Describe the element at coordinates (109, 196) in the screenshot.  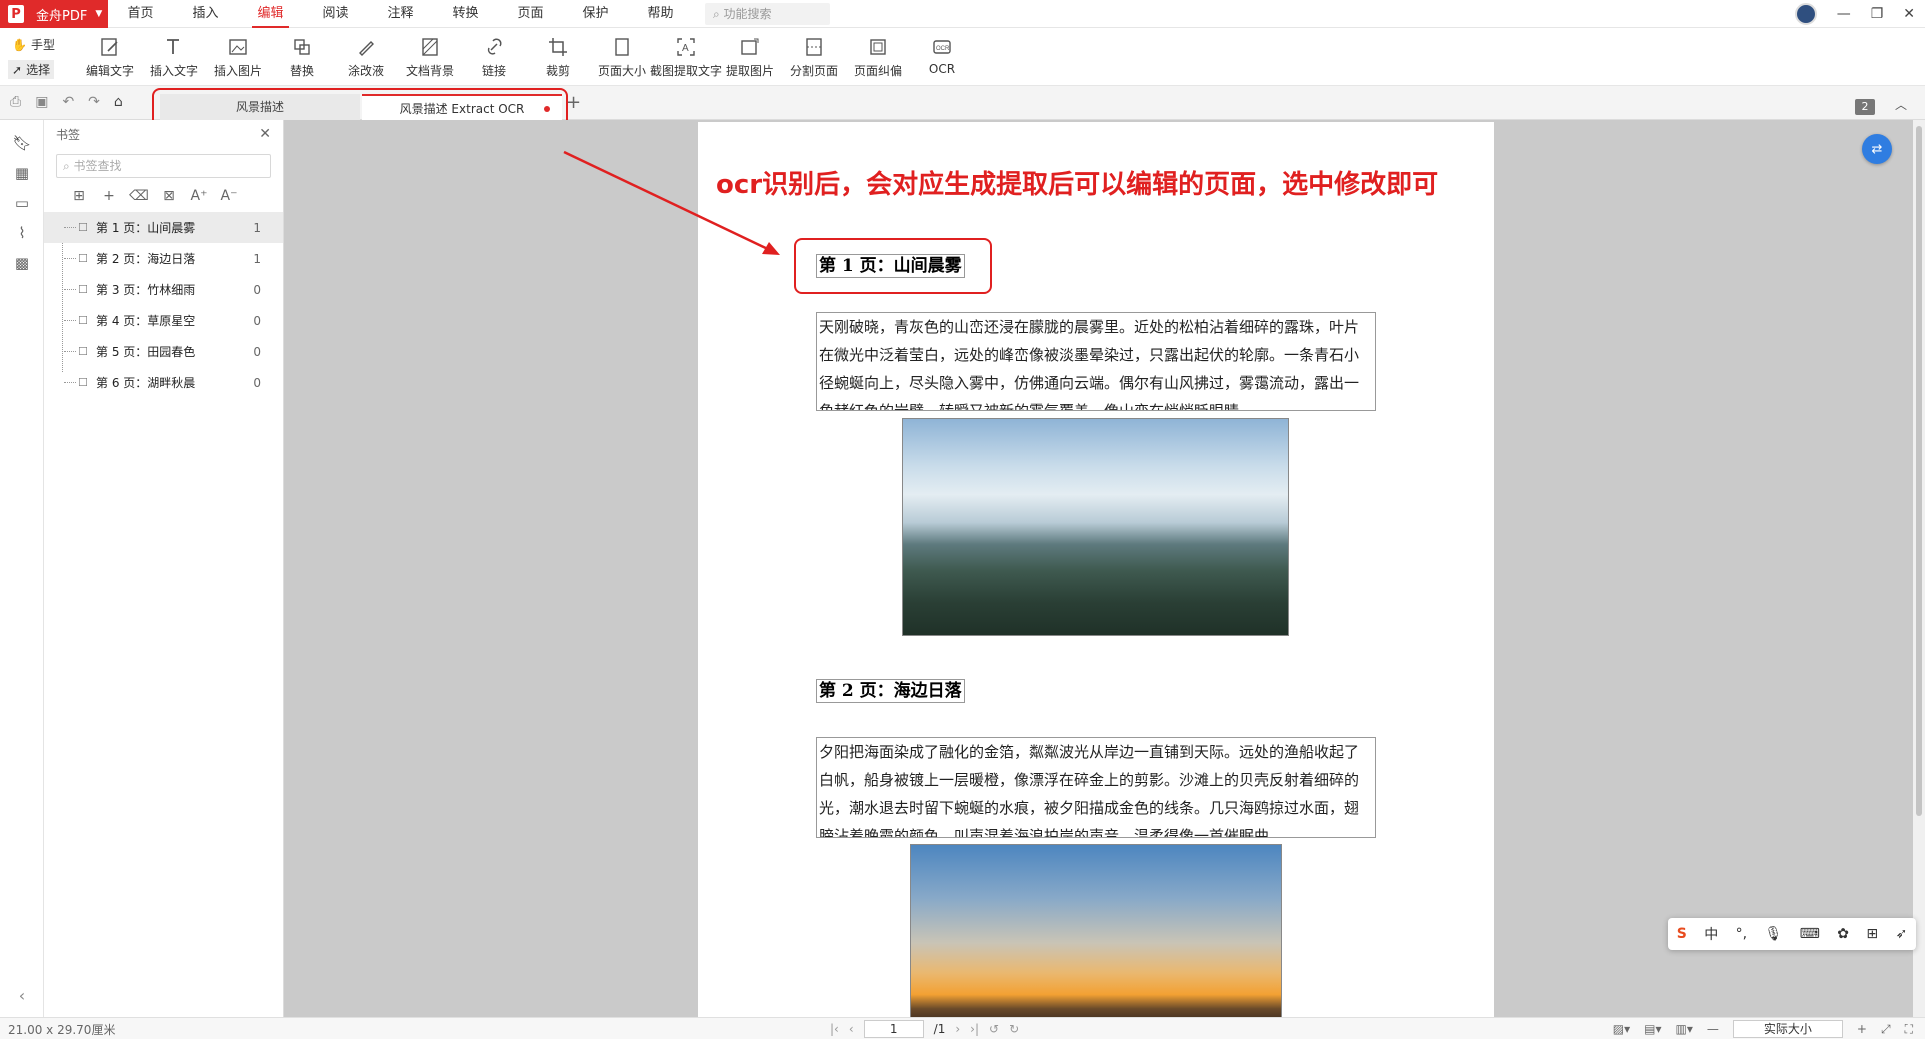
I see `add-bookmark-icon: +` at that location.